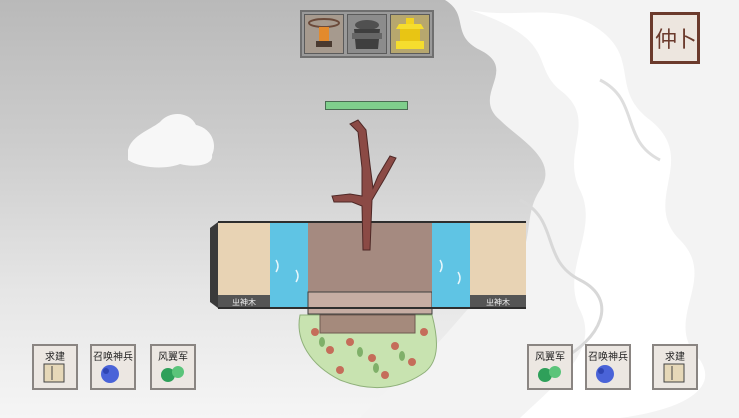 The height and width of the screenshot is (418, 739). Describe the element at coordinates (244, 302) in the screenshot. I see `left-platform-sign: ㄓ神木` at that location.